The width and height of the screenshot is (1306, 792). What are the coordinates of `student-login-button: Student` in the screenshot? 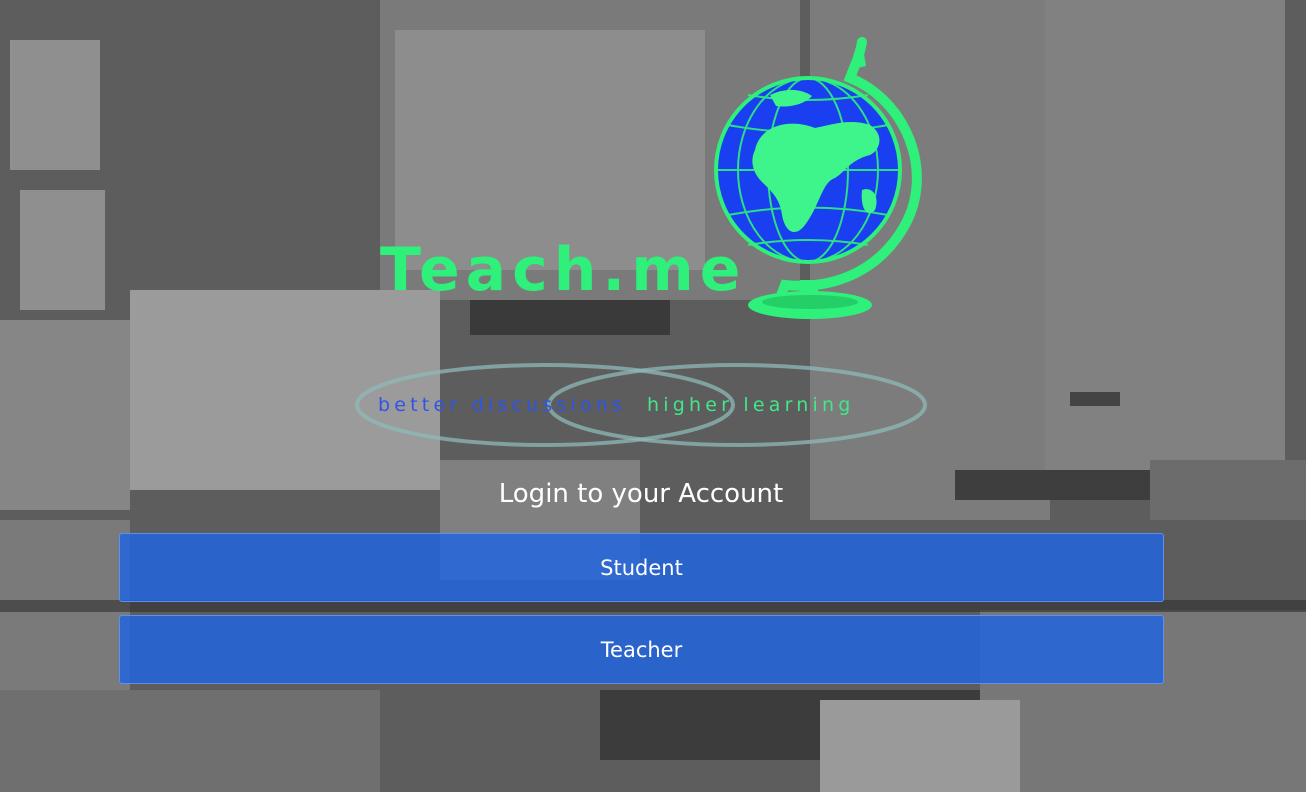 It's located at (641, 567).